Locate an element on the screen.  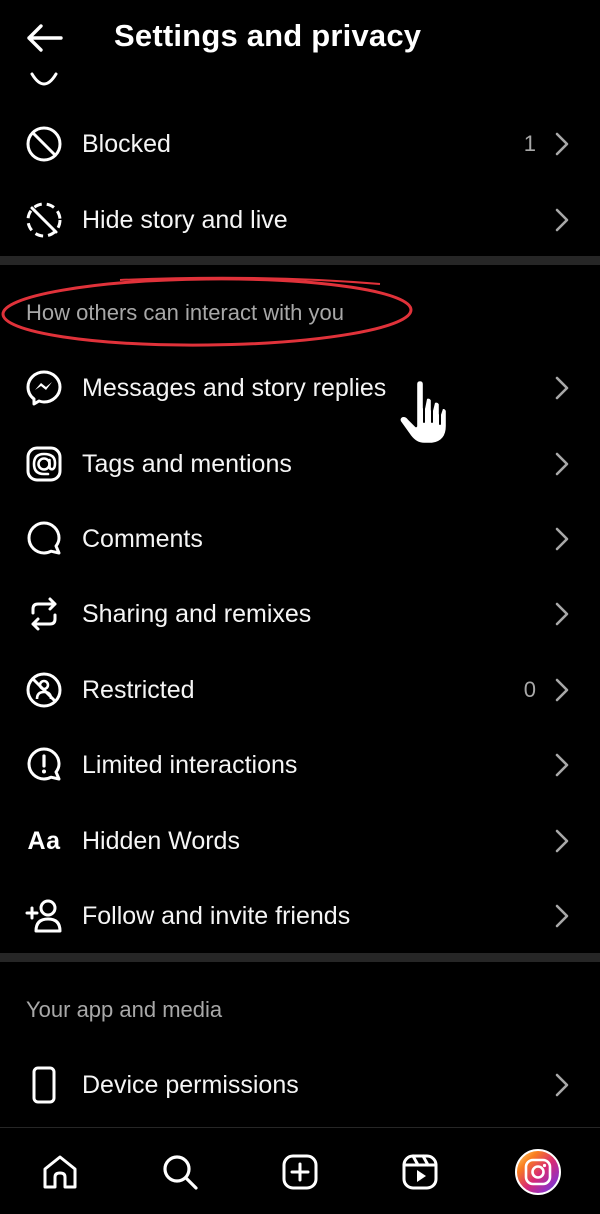
comment-icon is located at coordinates (44, 539).